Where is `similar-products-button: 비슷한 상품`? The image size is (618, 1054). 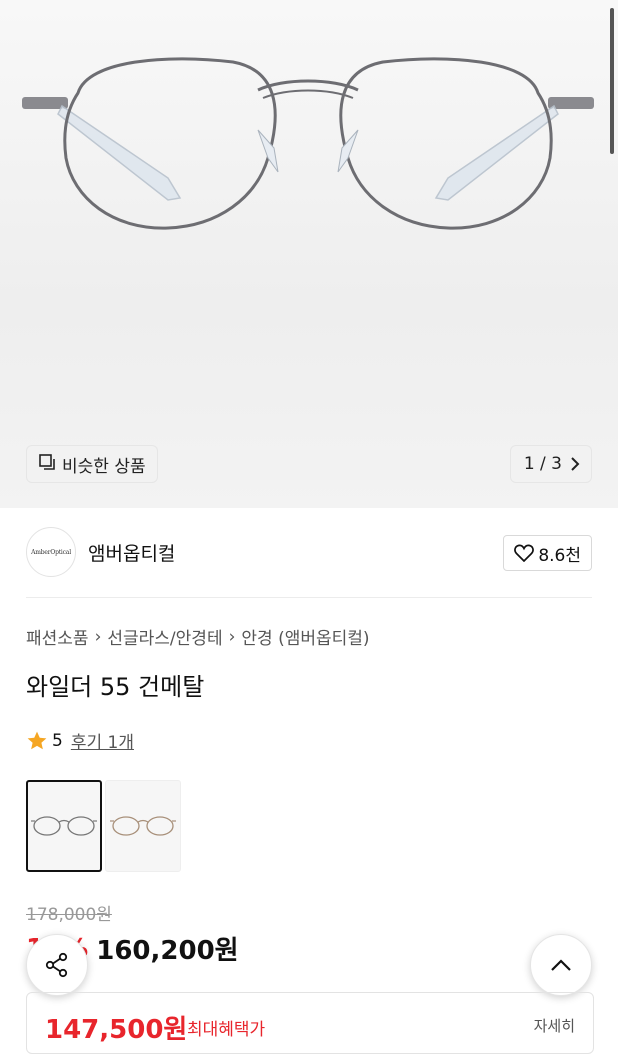
similar-products-button: 비슷한 상품 is located at coordinates (92, 464).